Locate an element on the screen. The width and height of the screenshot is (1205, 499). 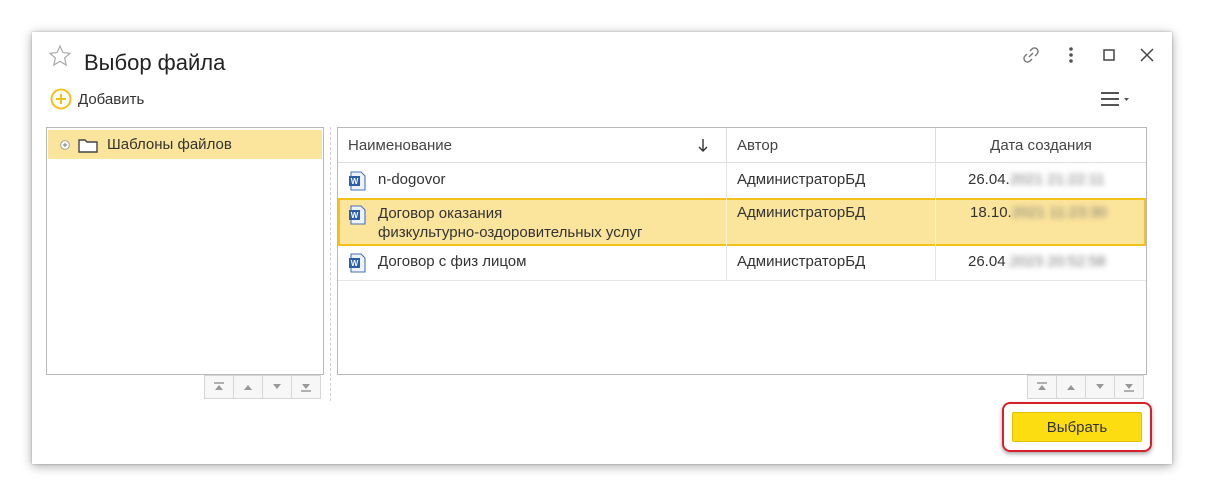
choose-button-highlight: Выбрать is located at coordinates (1077, 427).